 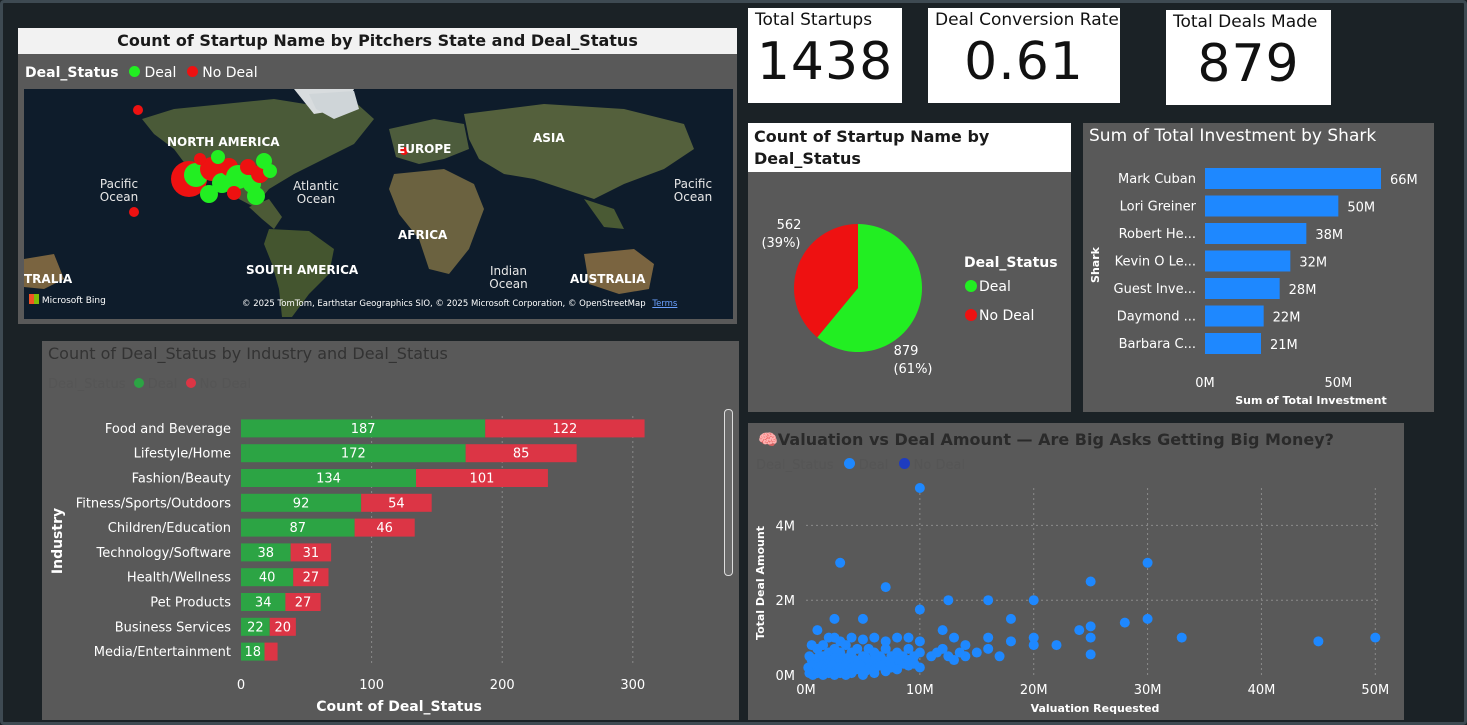 I want to click on map-label-pacific-right: Pacific Ocean, so click(x=693, y=190).